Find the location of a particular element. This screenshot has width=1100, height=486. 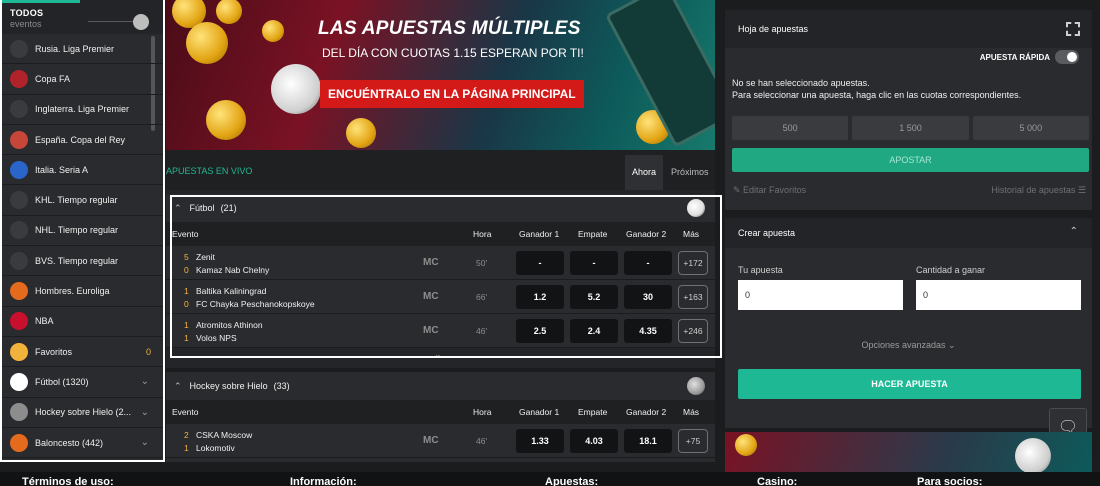

events-toggle is located at coordinates (141, 22).